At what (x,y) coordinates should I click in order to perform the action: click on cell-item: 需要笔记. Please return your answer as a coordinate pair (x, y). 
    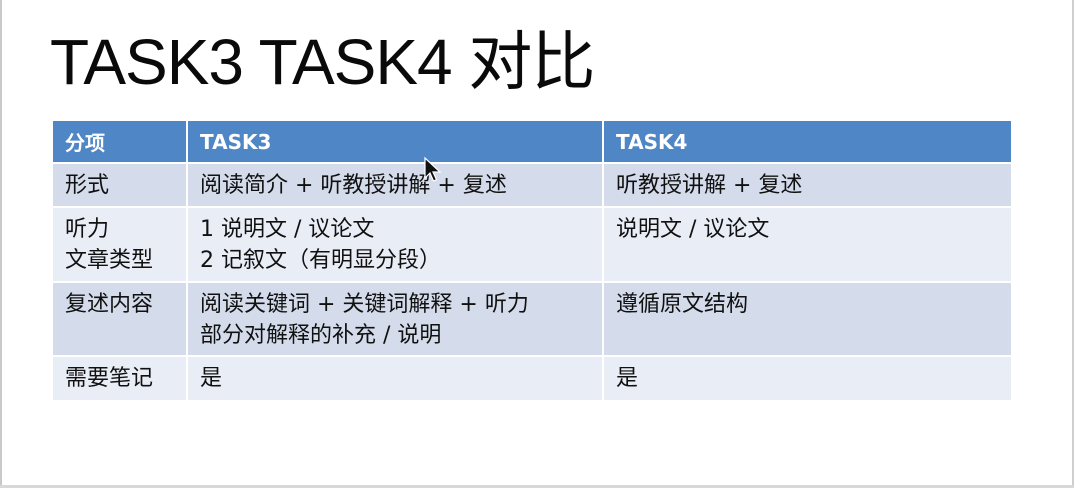
    Looking at the image, I should click on (120, 377).